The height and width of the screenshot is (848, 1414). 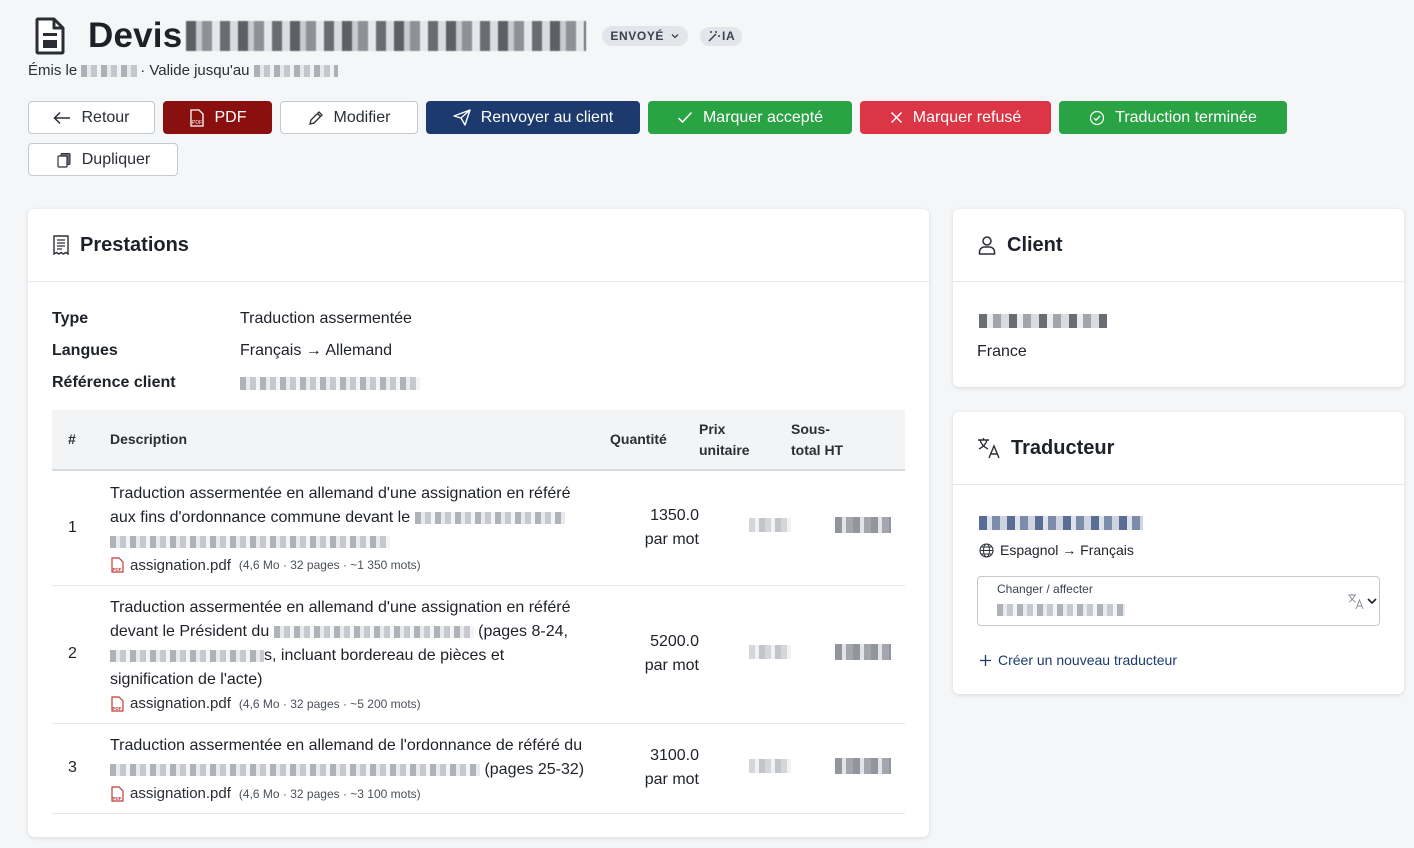 What do you see at coordinates (1045, 589) in the screenshot?
I see `select-label: Changer / affecter` at bounding box center [1045, 589].